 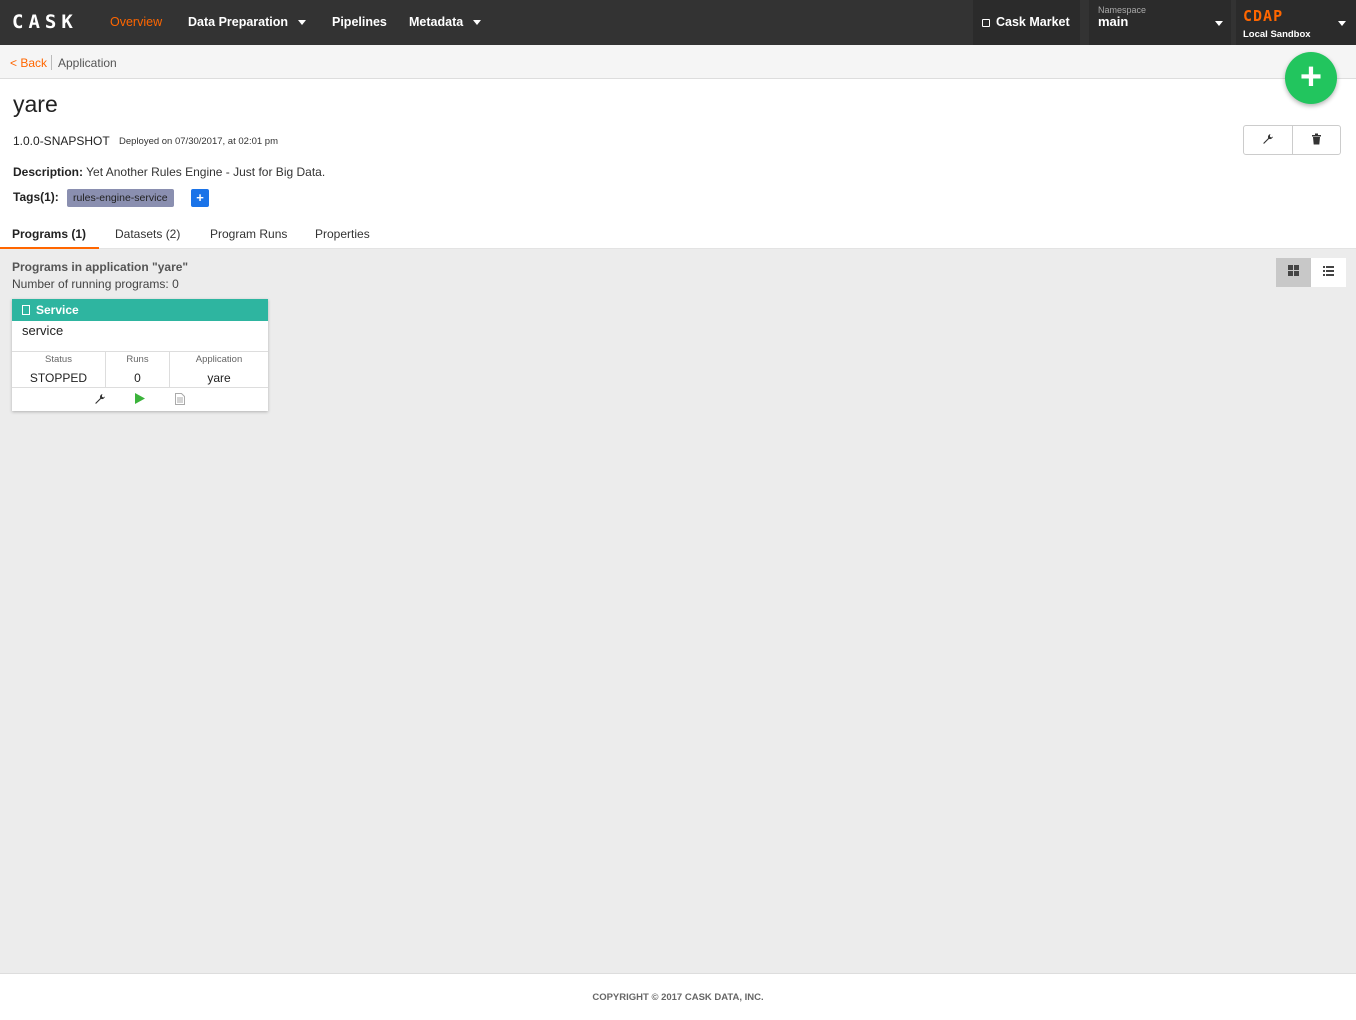 What do you see at coordinates (120, 198) in the screenshot?
I see `tag-chip: rules-engine-service` at bounding box center [120, 198].